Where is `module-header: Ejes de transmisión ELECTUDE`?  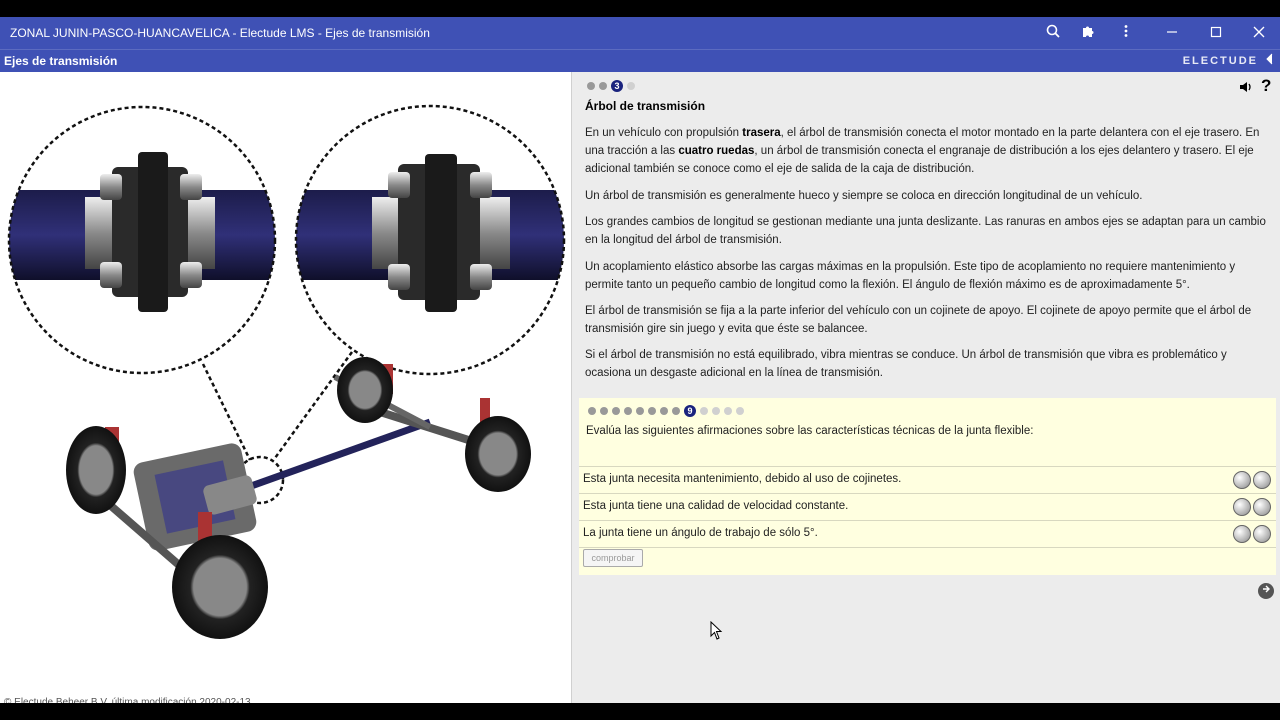
module-header: Ejes de transmisión ELECTUDE is located at coordinates (640, 61).